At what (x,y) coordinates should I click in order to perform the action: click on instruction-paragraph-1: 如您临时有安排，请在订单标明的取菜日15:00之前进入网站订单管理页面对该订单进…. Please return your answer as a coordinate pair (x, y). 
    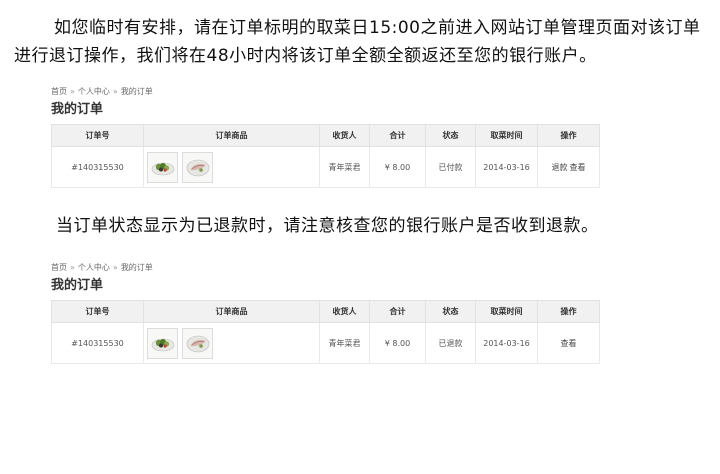
    Looking at the image, I should click on (357, 42).